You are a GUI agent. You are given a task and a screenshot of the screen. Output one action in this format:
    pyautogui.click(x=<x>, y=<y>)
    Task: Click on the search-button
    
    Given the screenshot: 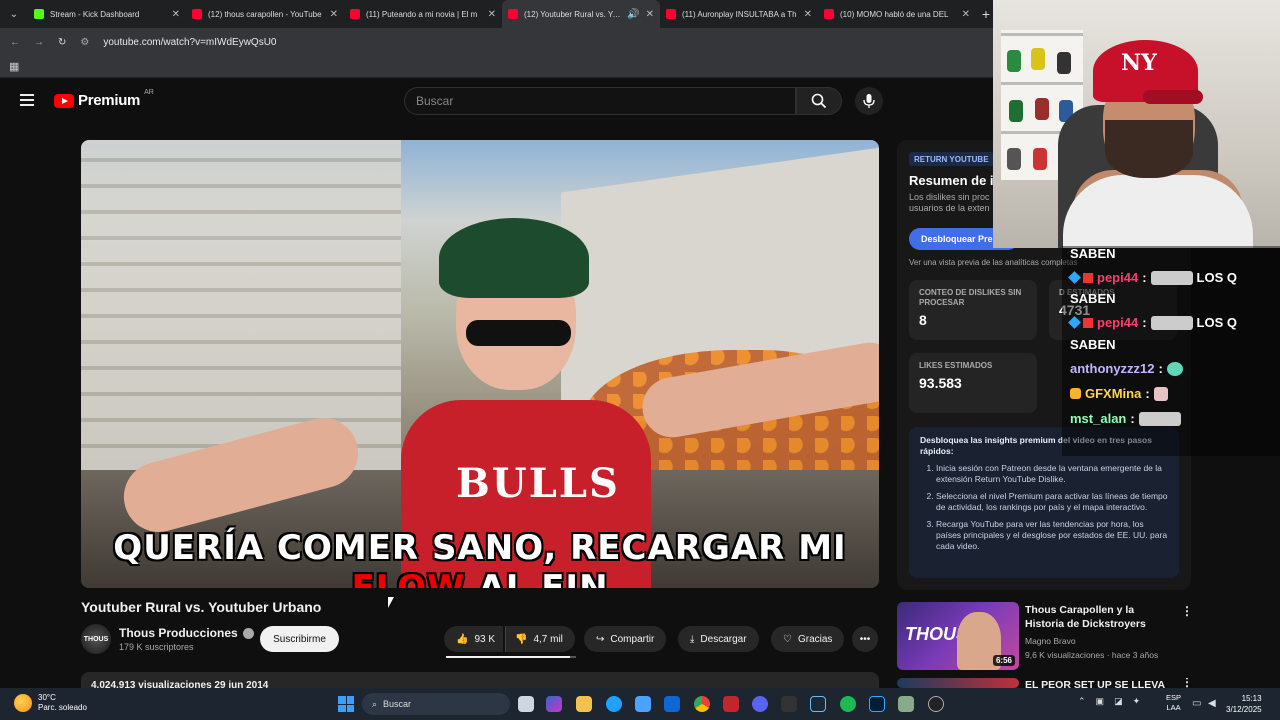 What is the action you would take?
    pyautogui.click(x=819, y=101)
    